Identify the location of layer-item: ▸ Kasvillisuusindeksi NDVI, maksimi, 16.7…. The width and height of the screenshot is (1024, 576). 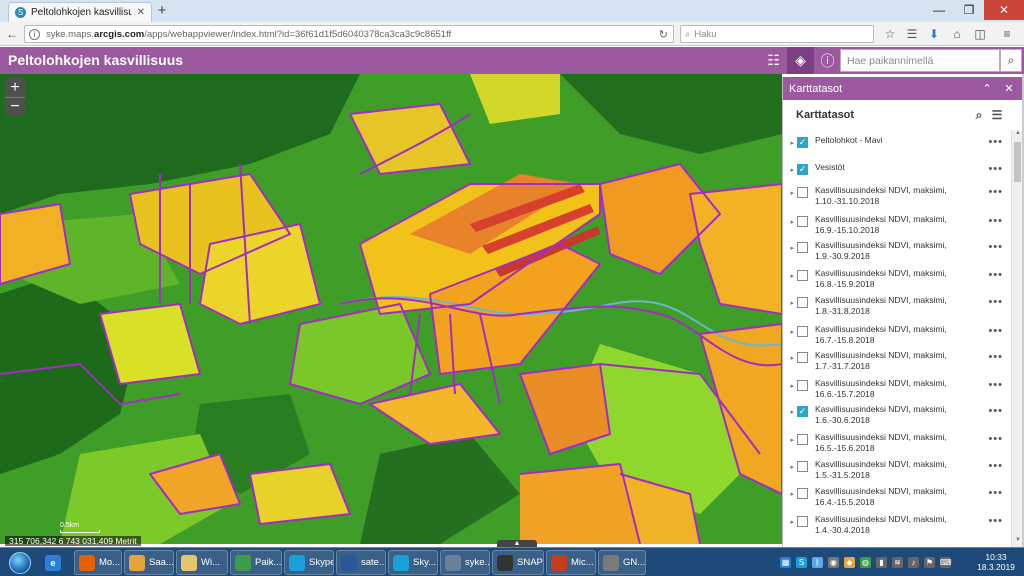
(897, 335).